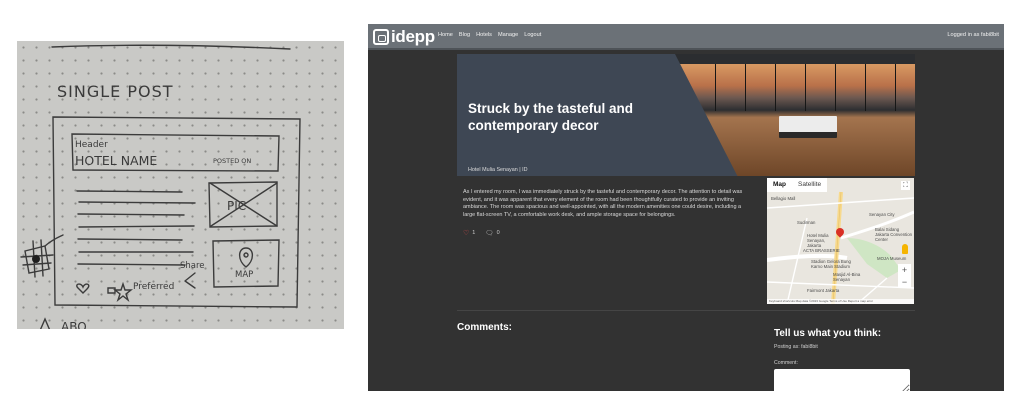 The height and width of the screenshot is (413, 1024). Describe the element at coordinates (831, 264) in the screenshot. I see `map-label-poi: Stadion Gelora Bung Karno Main Stadium` at that location.